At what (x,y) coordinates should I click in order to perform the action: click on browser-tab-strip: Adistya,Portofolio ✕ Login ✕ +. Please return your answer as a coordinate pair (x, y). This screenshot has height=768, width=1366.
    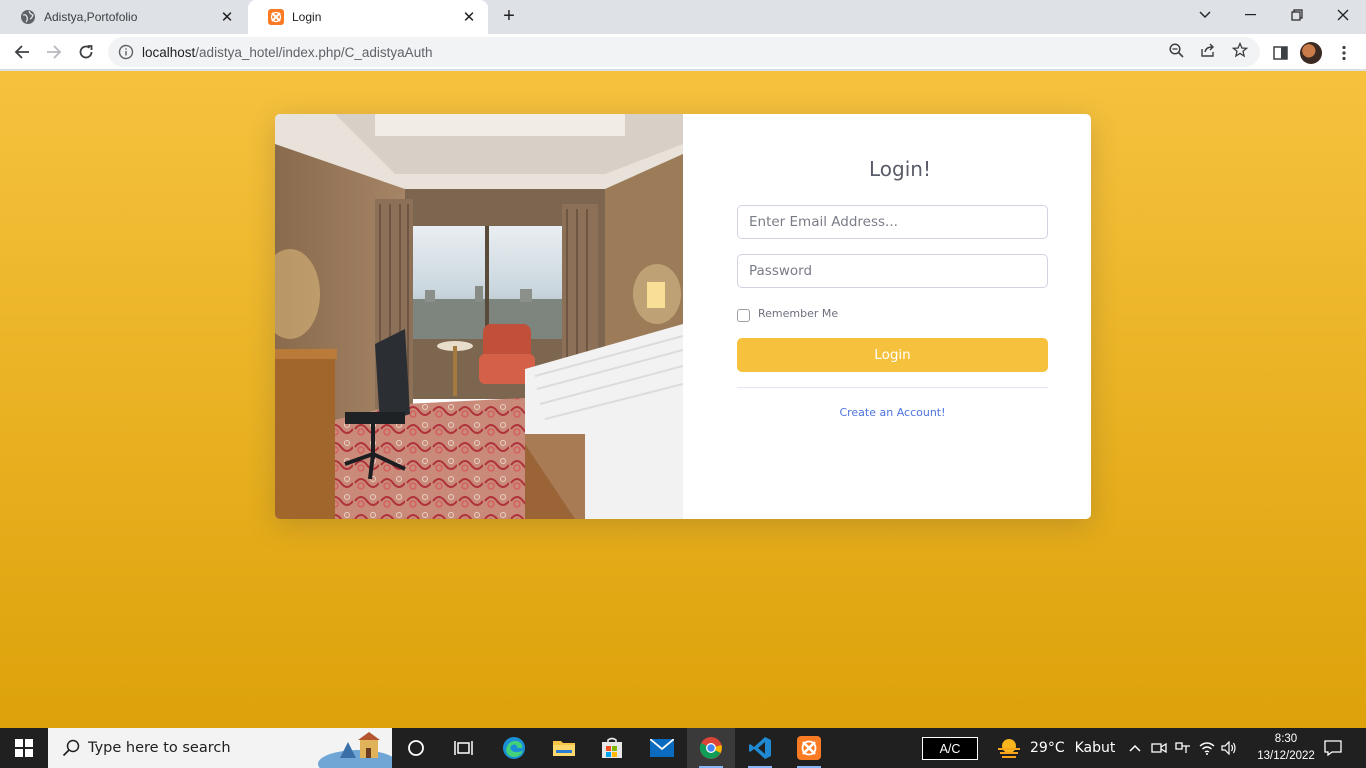
    Looking at the image, I should click on (683, 17).